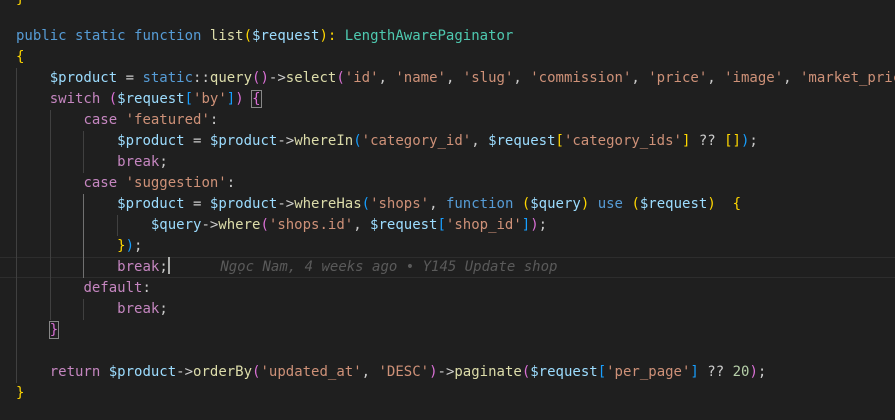  What do you see at coordinates (172, 36) in the screenshot?
I see `code-token: function` at bounding box center [172, 36].